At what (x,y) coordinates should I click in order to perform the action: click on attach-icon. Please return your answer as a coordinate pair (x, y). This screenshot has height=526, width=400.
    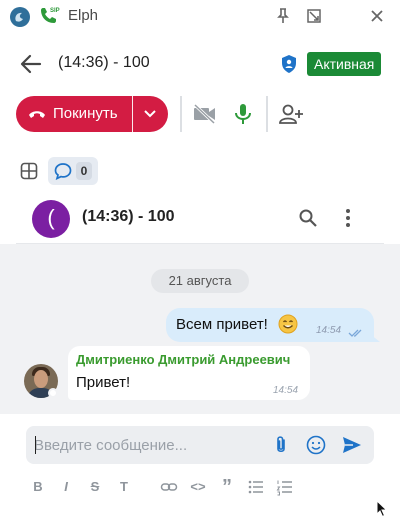
    Looking at the image, I should click on (281, 445).